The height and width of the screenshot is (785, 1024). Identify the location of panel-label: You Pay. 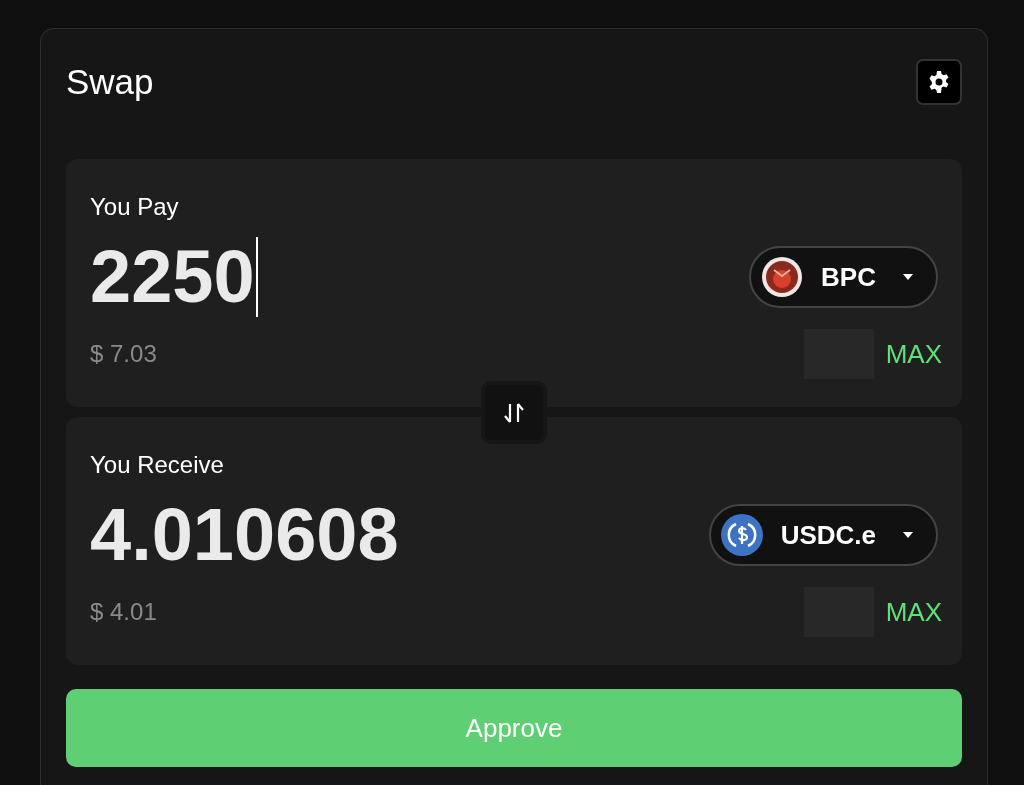
(135, 205).